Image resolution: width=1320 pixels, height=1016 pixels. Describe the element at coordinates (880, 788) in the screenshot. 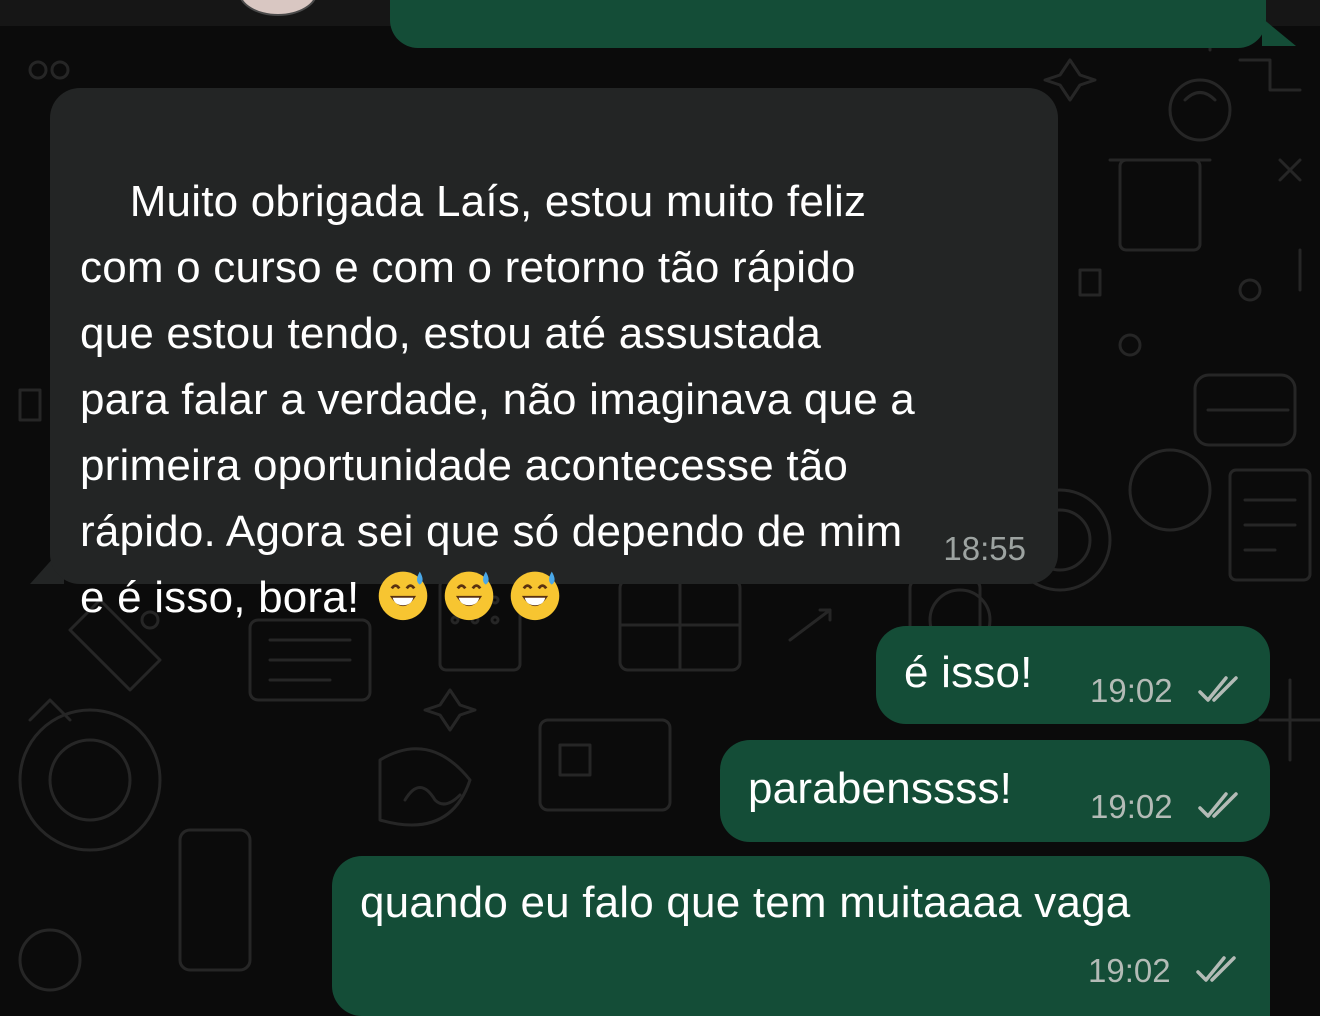

I see `message-text: parabenssss!` at that location.